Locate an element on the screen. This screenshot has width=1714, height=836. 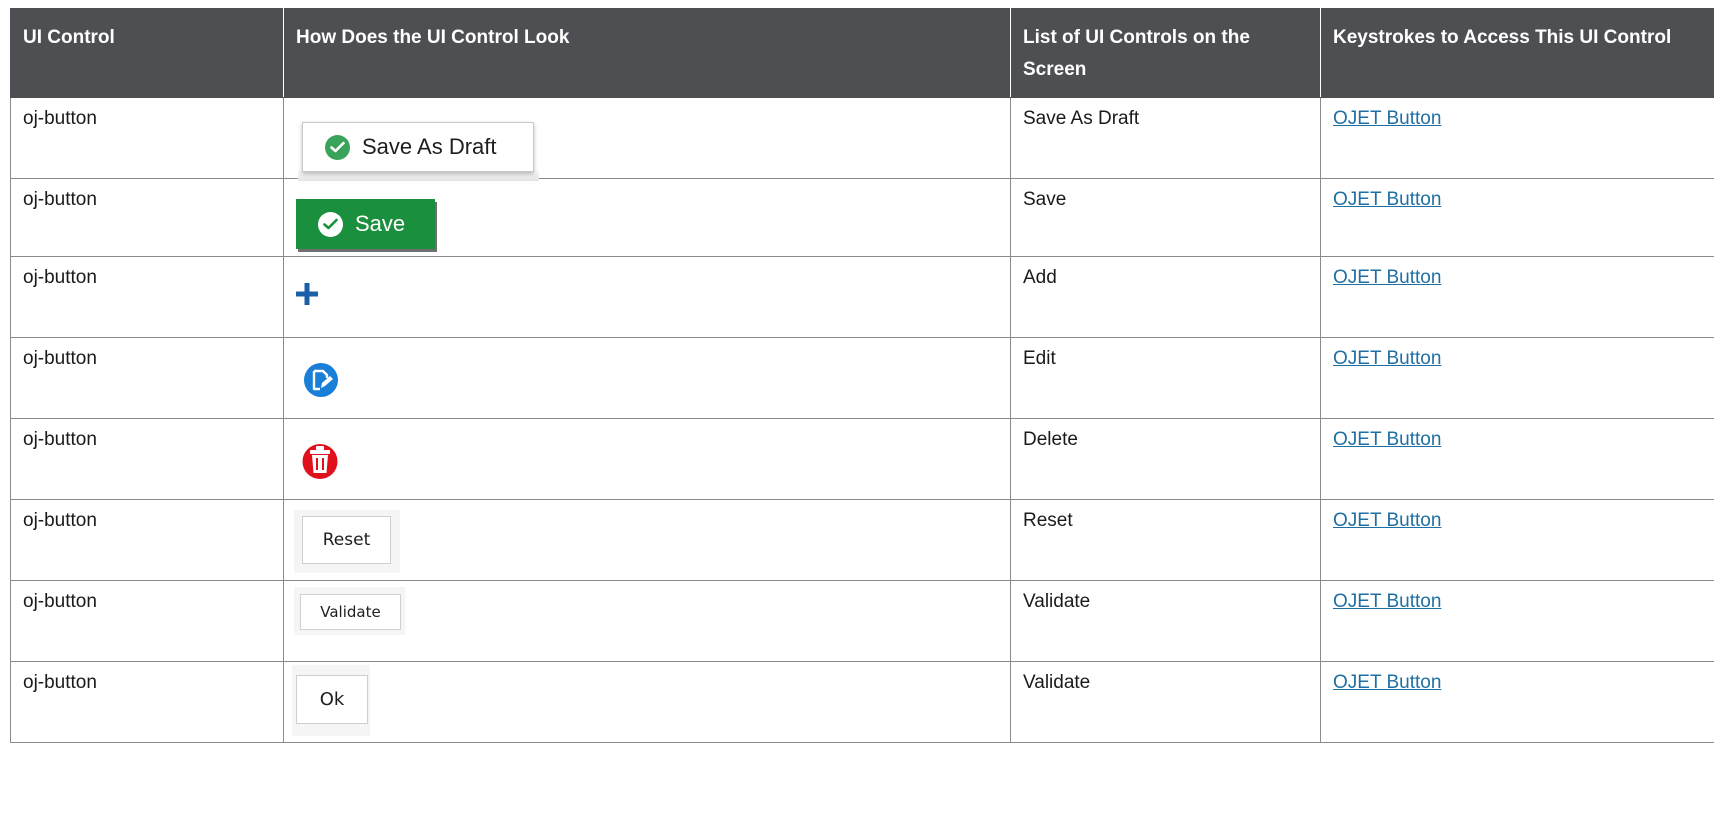
save-as-draft-image: Save As Draft is located at coordinates (418, 149).